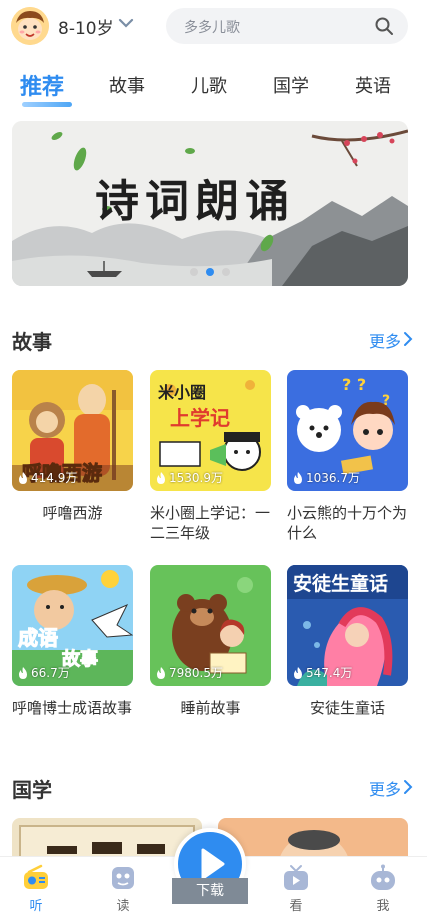 The height and width of the screenshot is (917, 427). What do you see at coordinates (296, 877) in the screenshot?
I see `tv-icon` at bounding box center [296, 877].